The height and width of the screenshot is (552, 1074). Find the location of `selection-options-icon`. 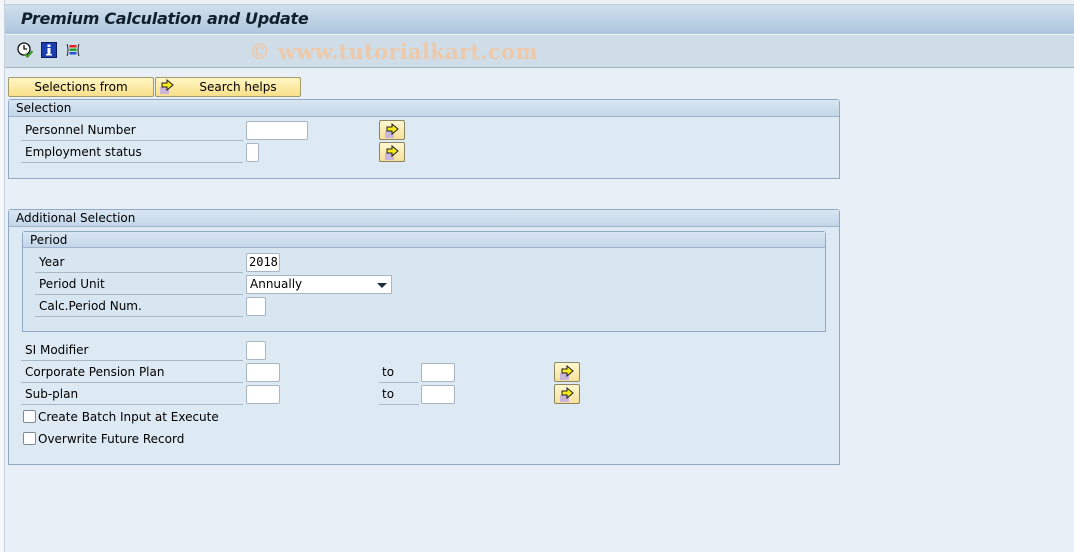

selection-options-icon is located at coordinates (73, 50).